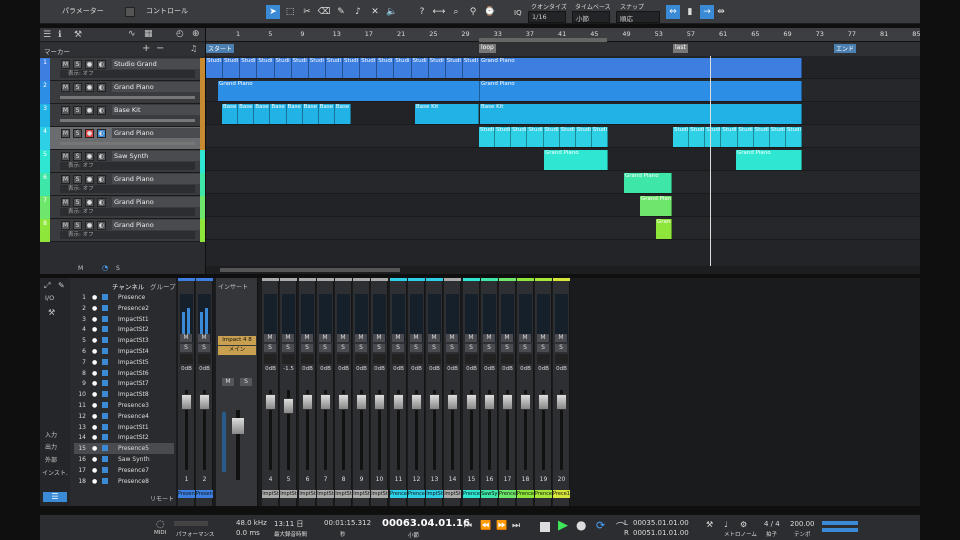 This screenshot has width=960, height=540. Describe the element at coordinates (65, 156) in the screenshot. I see `track-mute-button: M` at that location.